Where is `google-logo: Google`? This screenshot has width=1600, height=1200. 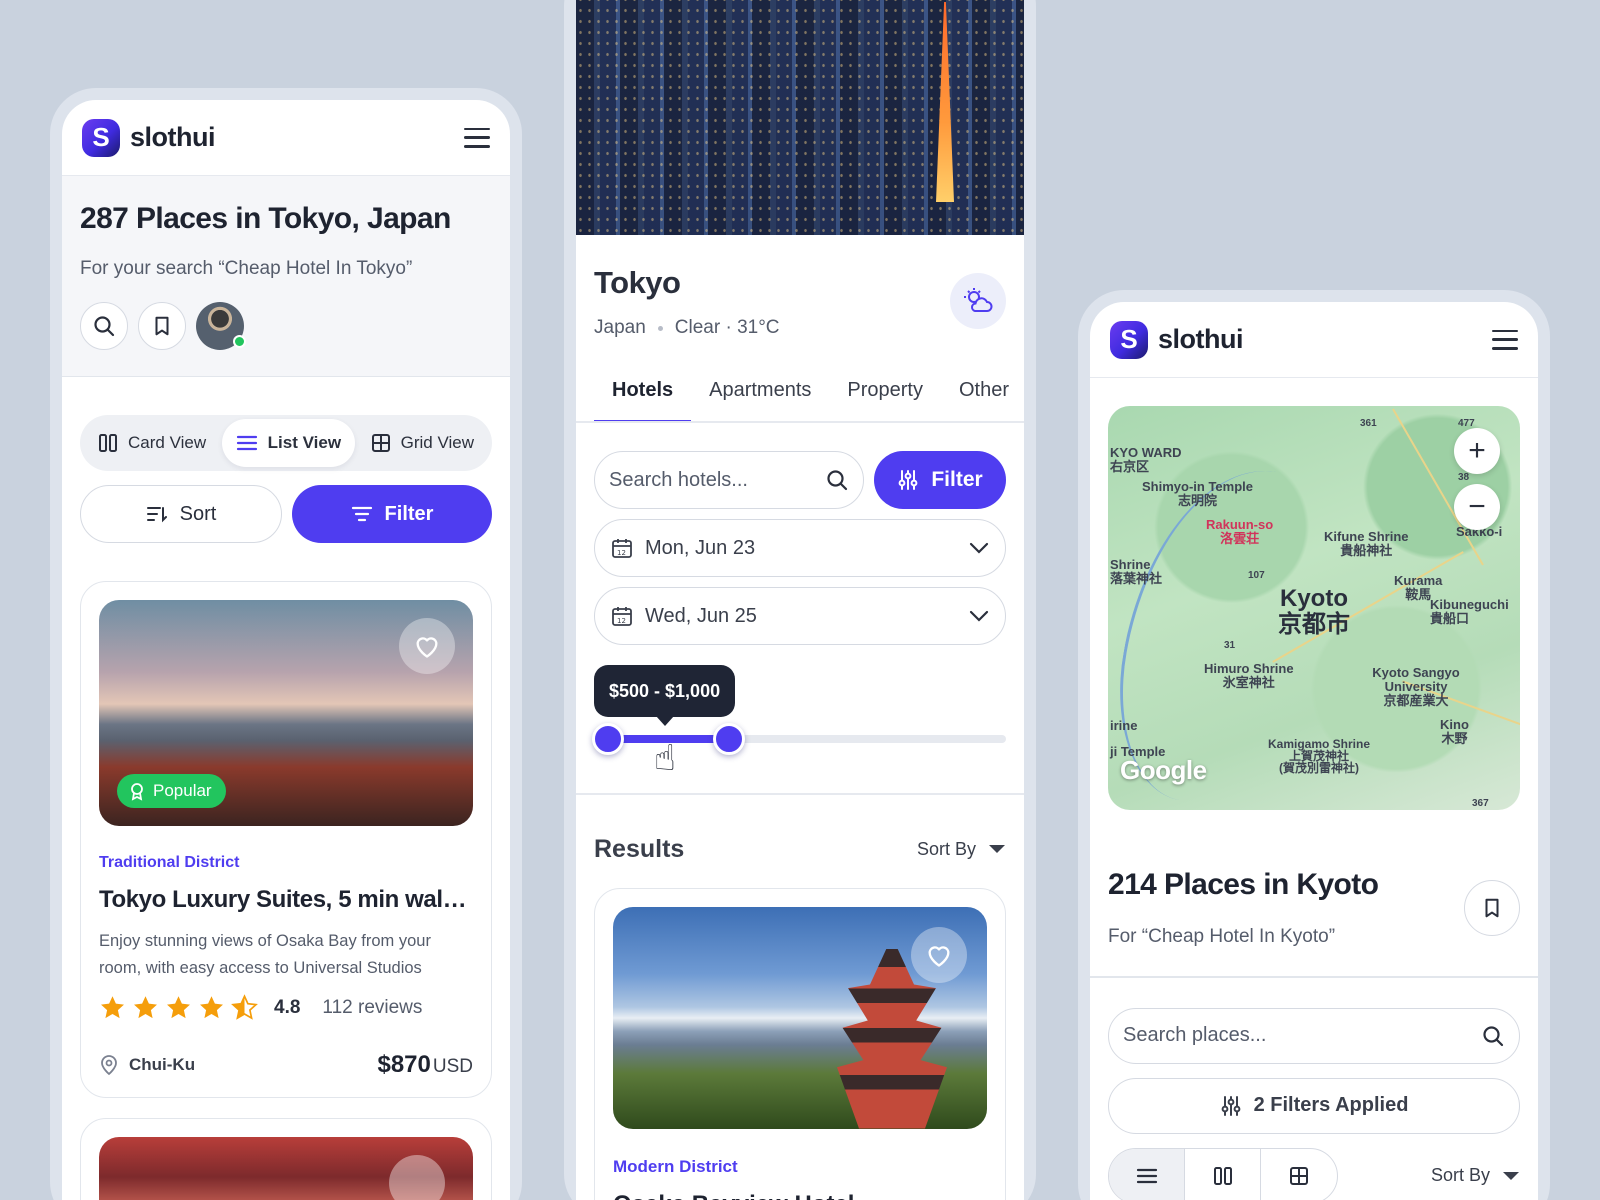
google-logo: Google is located at coordinates (1163, 770).